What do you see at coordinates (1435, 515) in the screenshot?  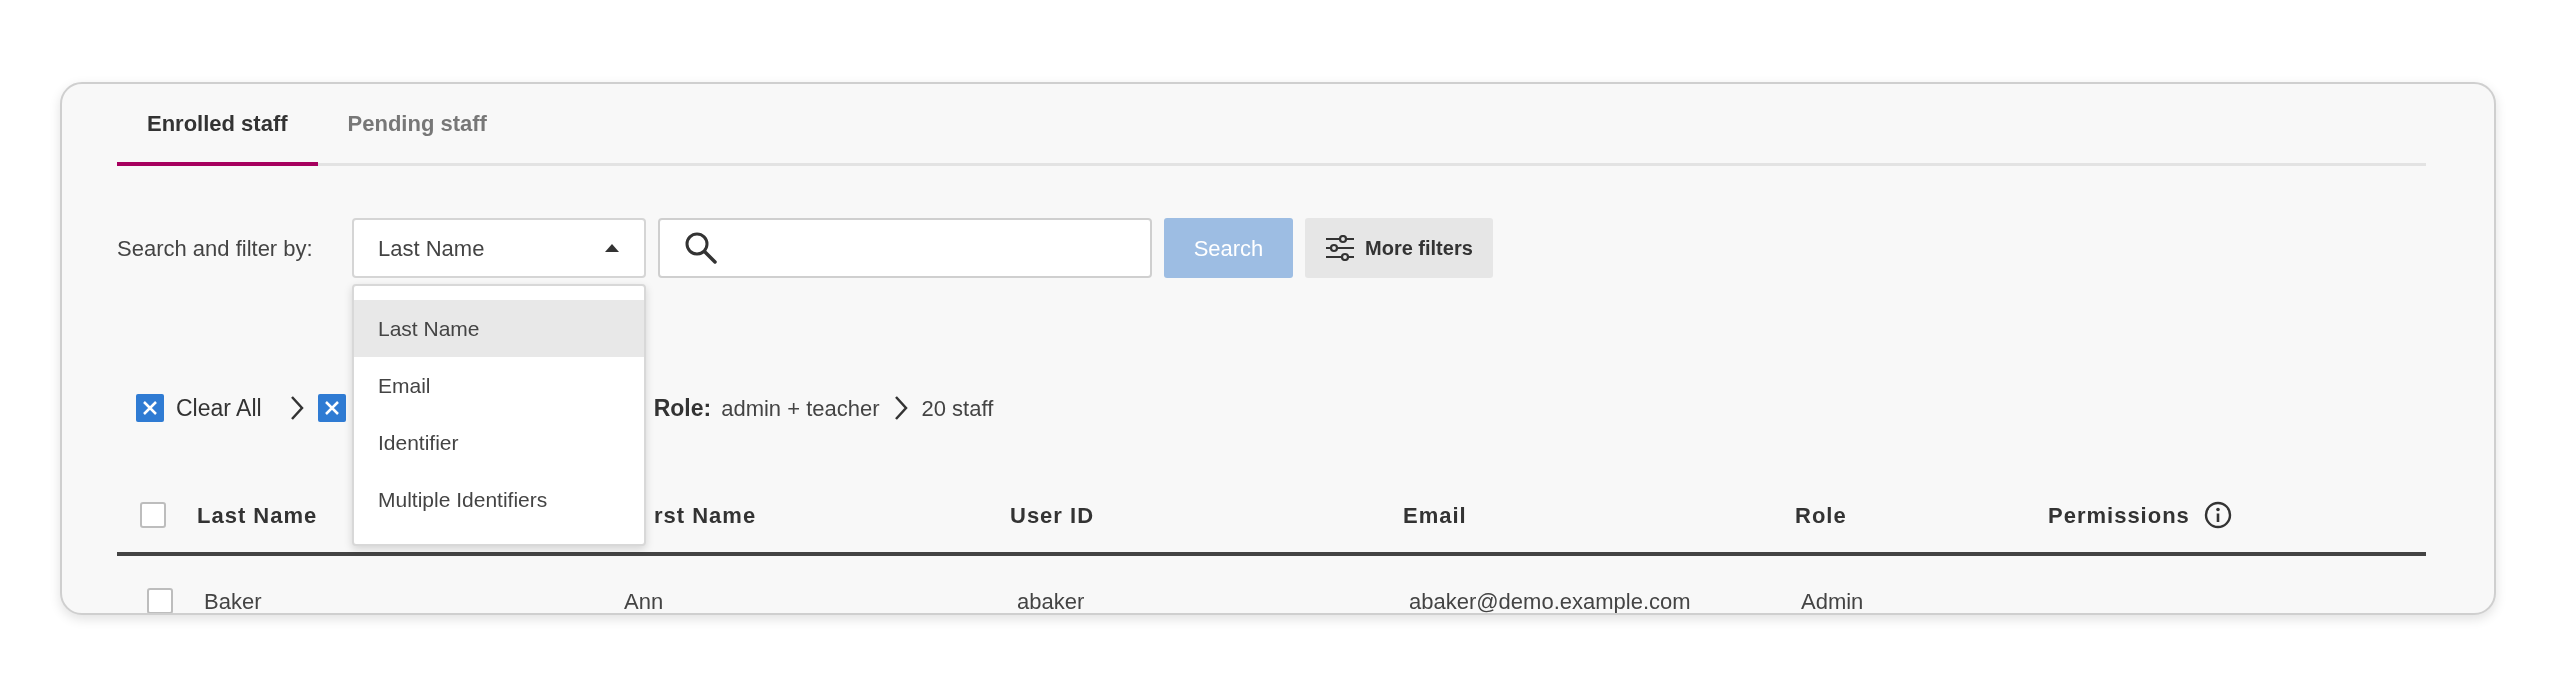 I see `column-header: Email` at bounding box center [1435, 515].